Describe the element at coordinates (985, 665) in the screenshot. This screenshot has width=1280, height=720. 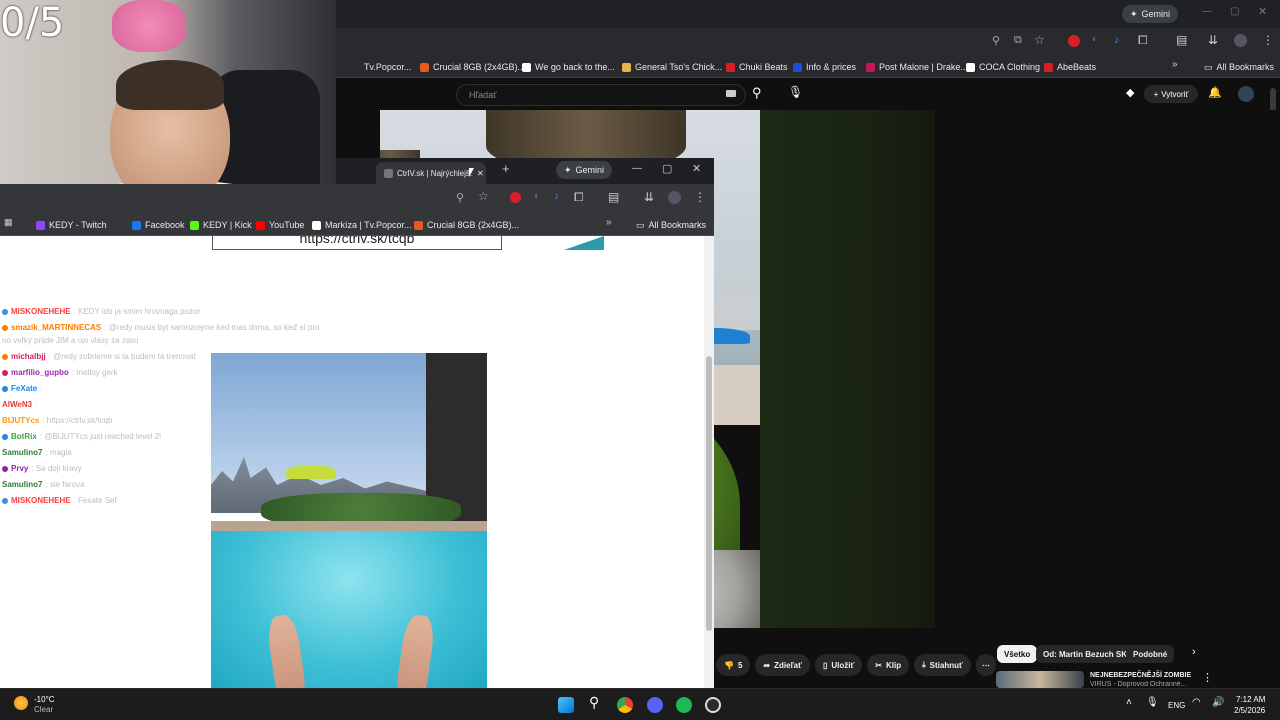
I see `more-actions-button: ⋯` at that location.